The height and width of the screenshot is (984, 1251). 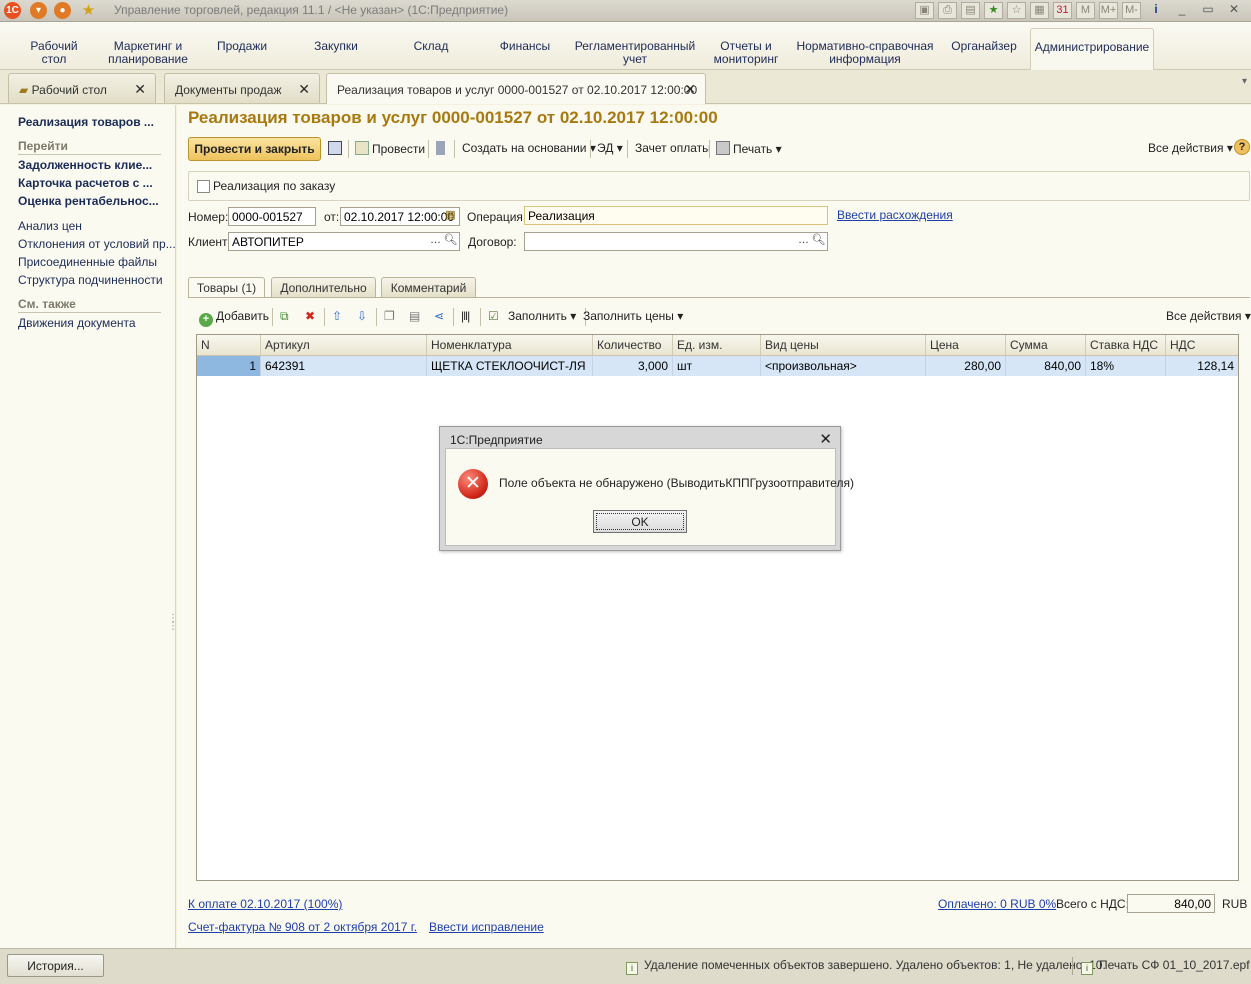 What do you see at coordinates (203, 186) in the screenshot?
I see `by-order-checkbox` at bounding box center [203, 186].